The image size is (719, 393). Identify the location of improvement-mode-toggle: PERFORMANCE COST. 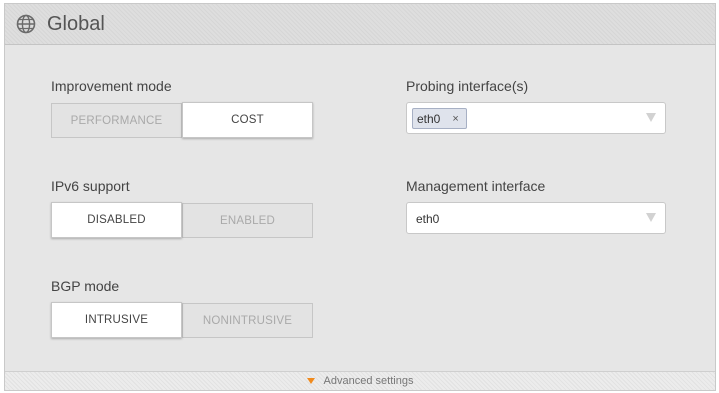
(182, 120).